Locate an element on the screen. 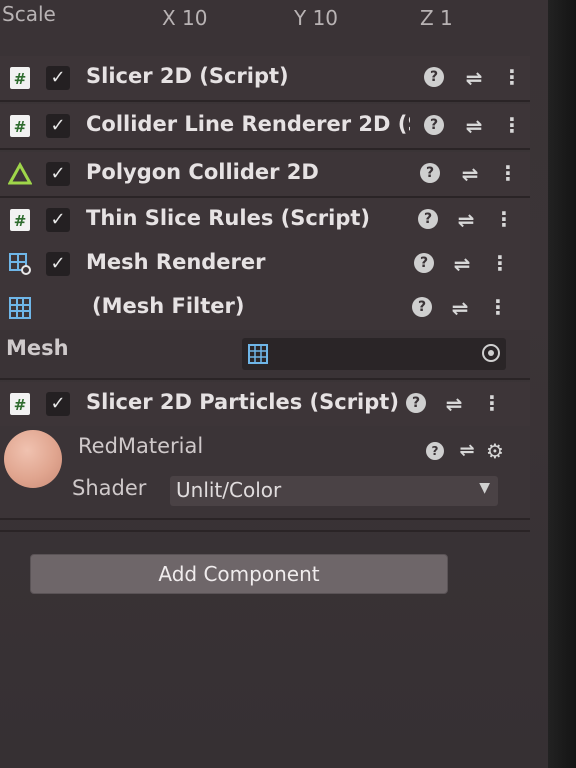  material-name: RedMaterial is located at coordinates (141, 446).